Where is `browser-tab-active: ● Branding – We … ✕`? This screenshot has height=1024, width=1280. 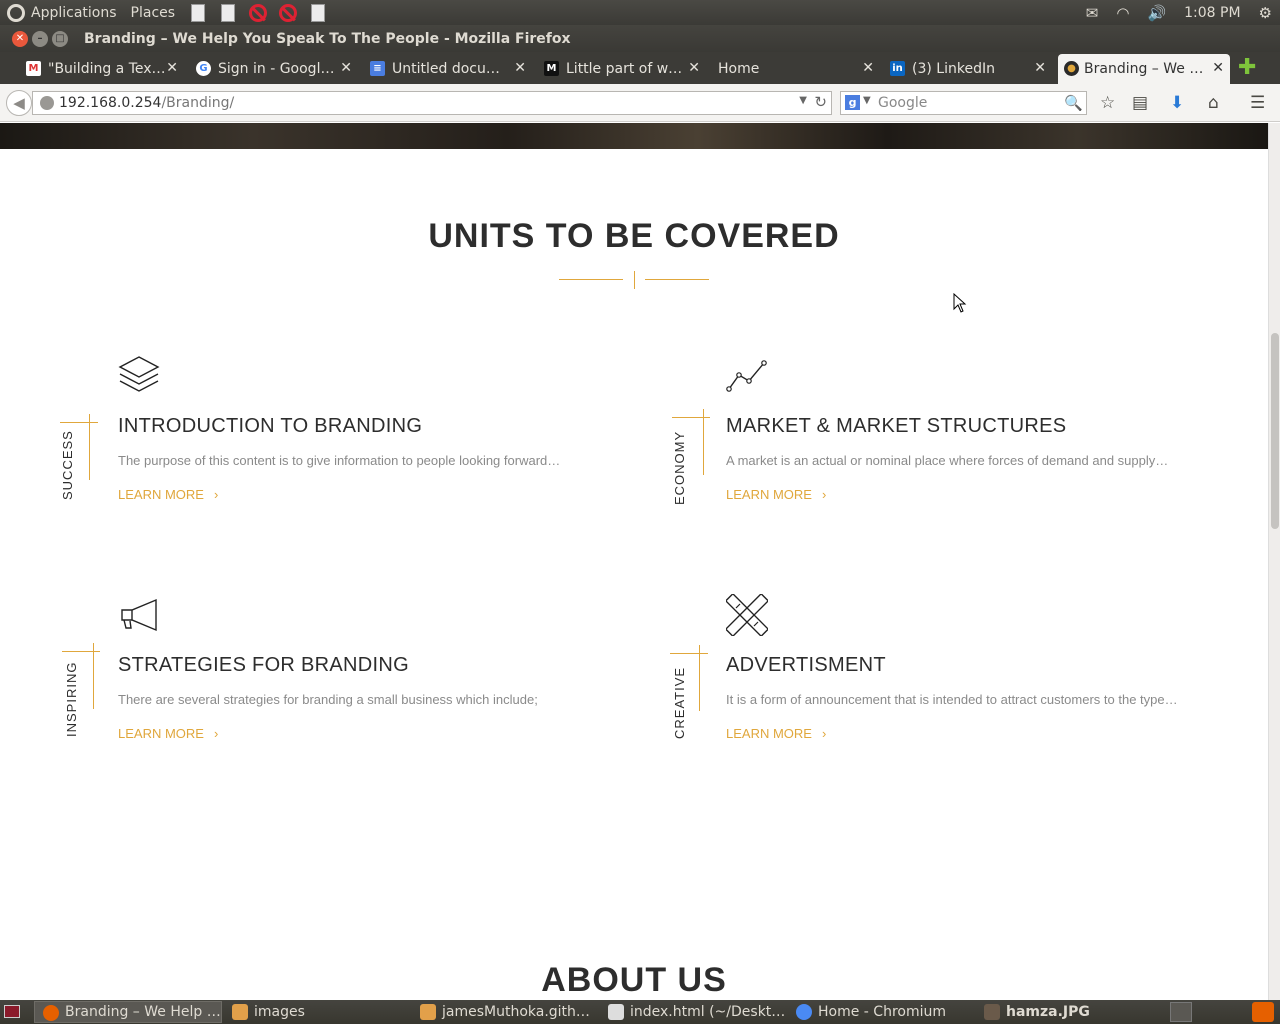 browser-tab-active: ● Branding – We … ✕ is located at coordinates (1144, 69).